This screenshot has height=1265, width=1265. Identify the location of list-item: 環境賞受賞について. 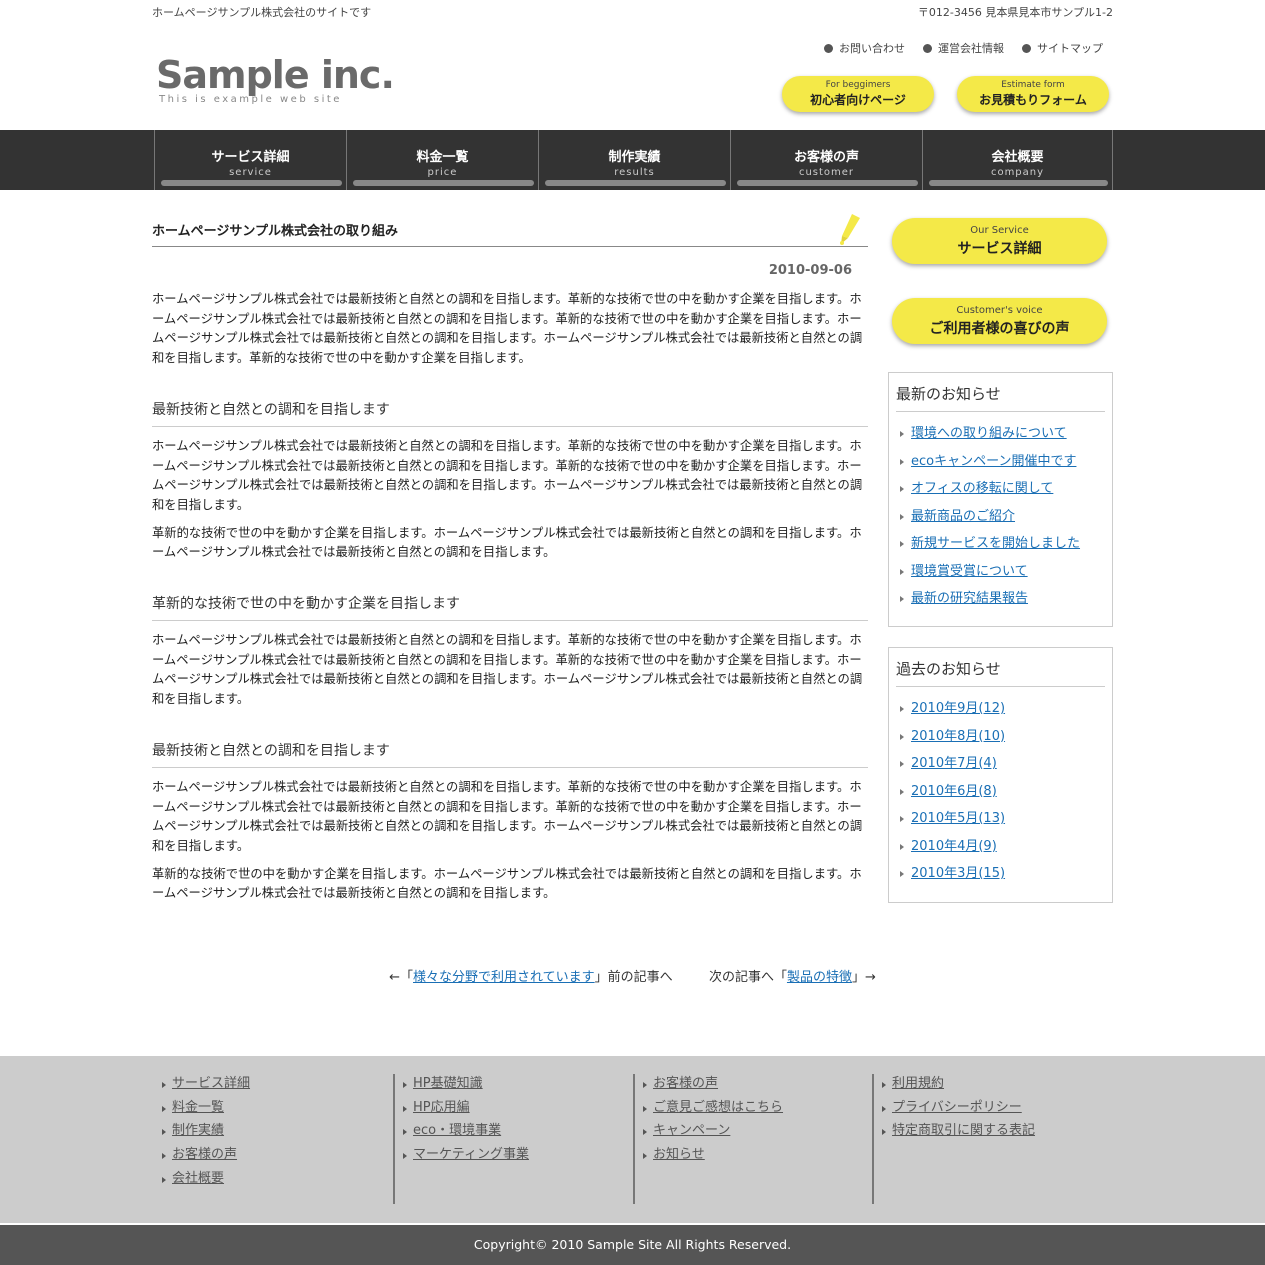
(1000, 572).